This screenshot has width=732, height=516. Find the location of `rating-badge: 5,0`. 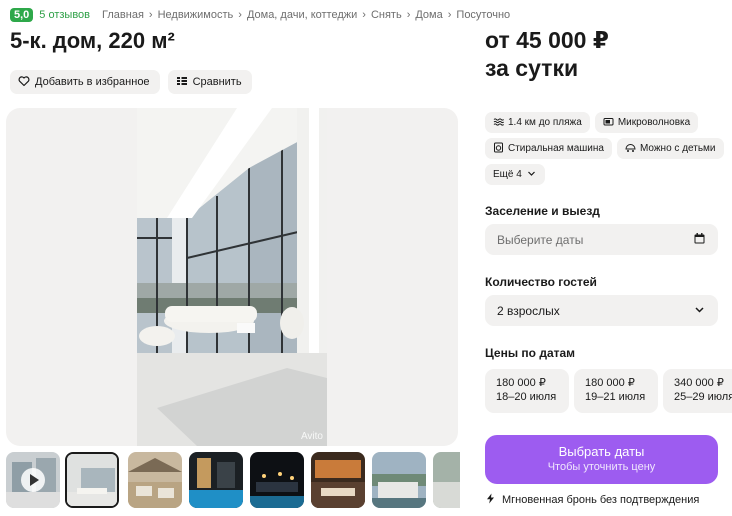

rating-badge: 5,0 is located at coordinates (22, 15).